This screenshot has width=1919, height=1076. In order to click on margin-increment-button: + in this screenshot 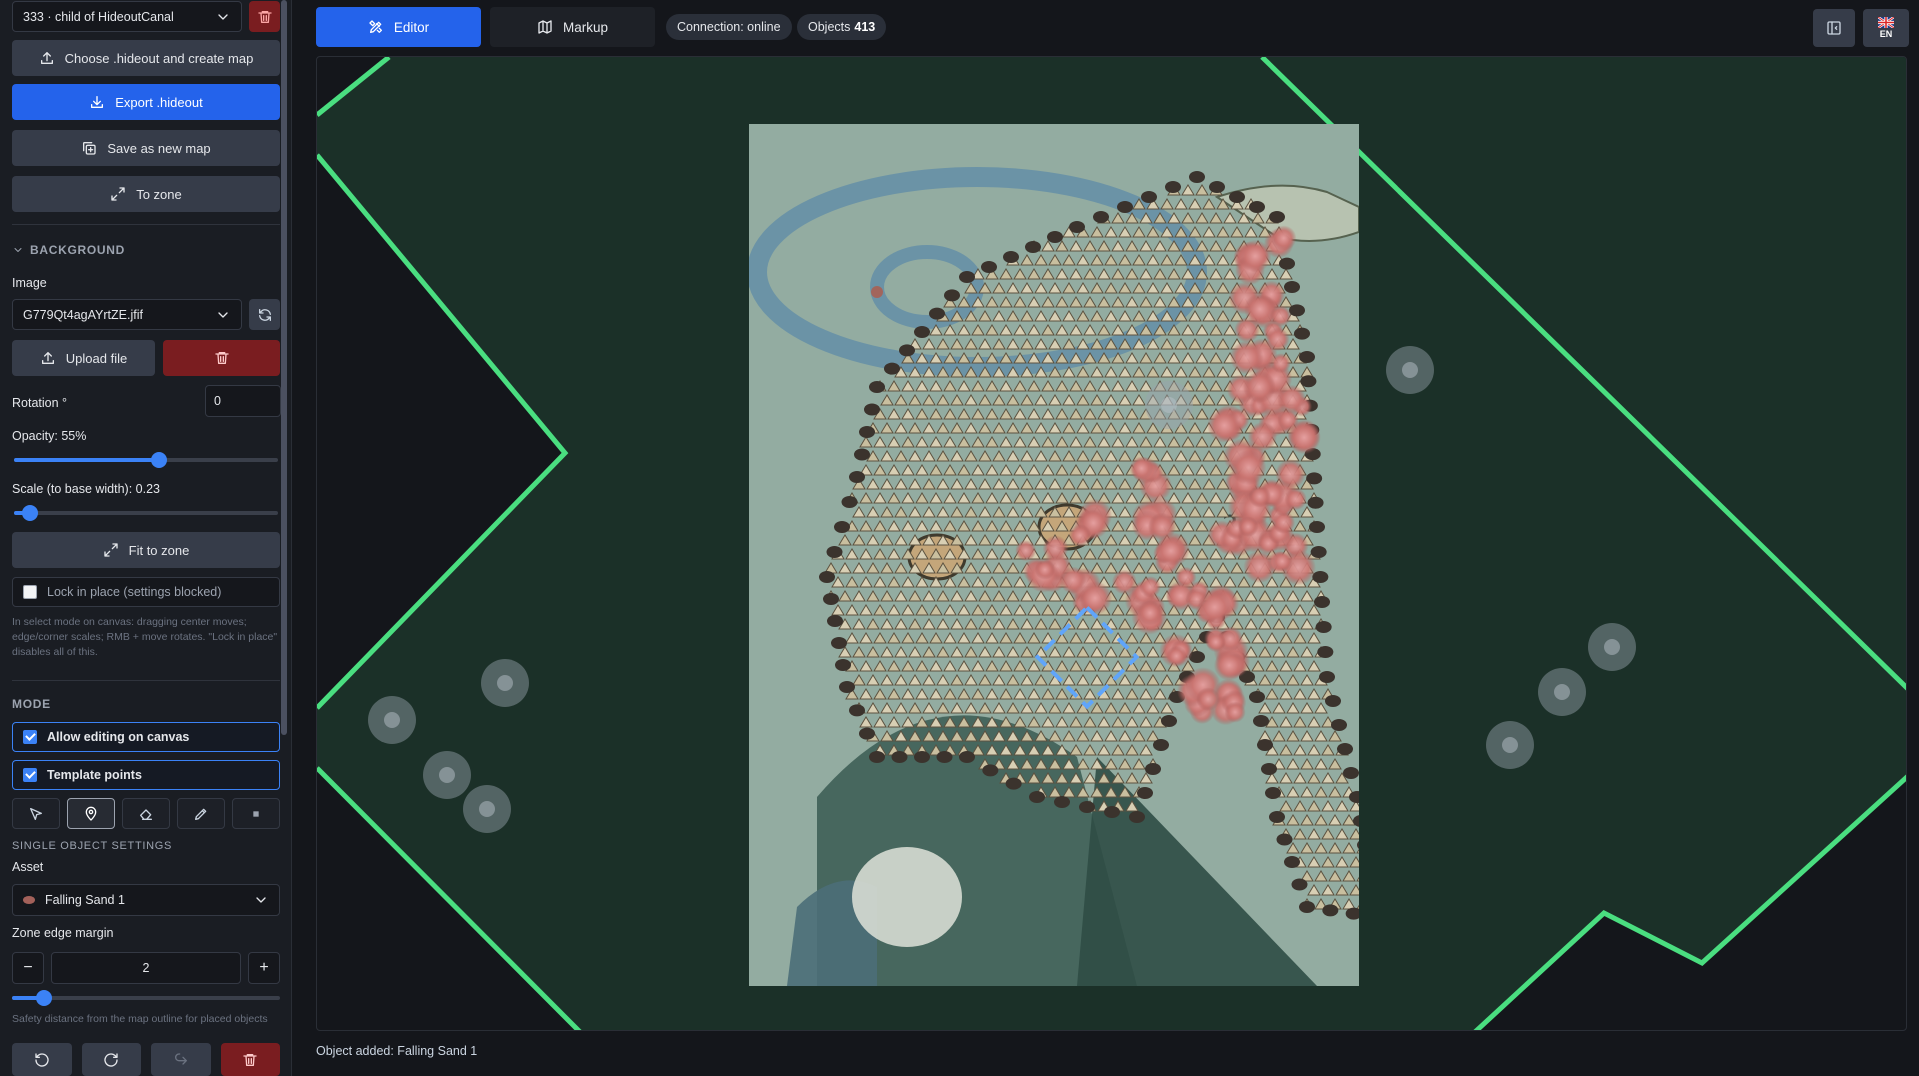, I will do `click(264, 968)`.